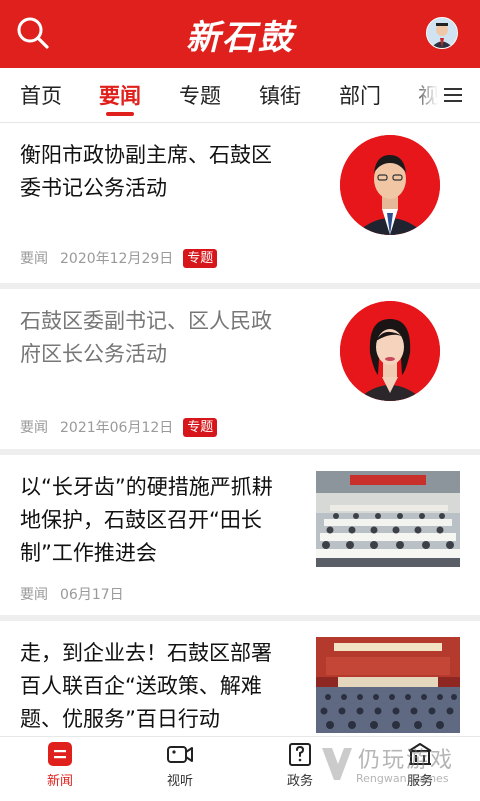  What do you see at coordinates (41, 95) in the screenshot?
I see `tab-home: 首页` at bounding box center [41, 95].